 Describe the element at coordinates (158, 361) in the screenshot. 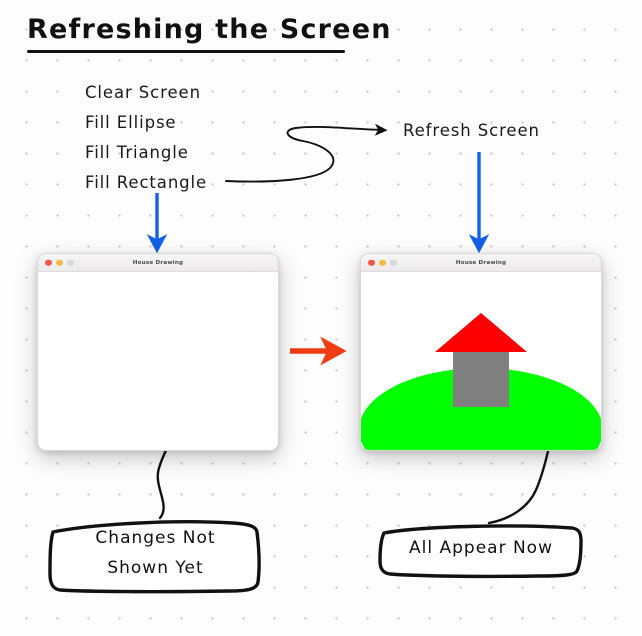

I see `window-canvas-empty` at that location.